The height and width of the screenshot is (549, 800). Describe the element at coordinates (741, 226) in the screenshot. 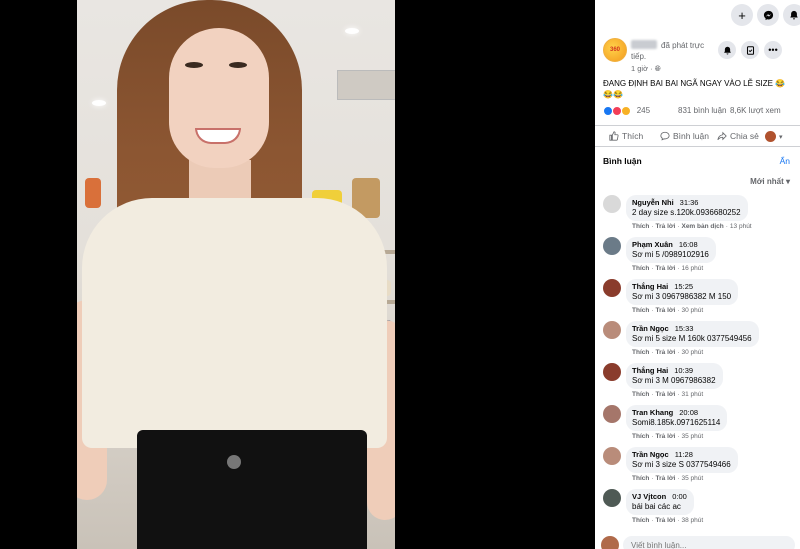

I see `comment-age: 13 phút` at that location.